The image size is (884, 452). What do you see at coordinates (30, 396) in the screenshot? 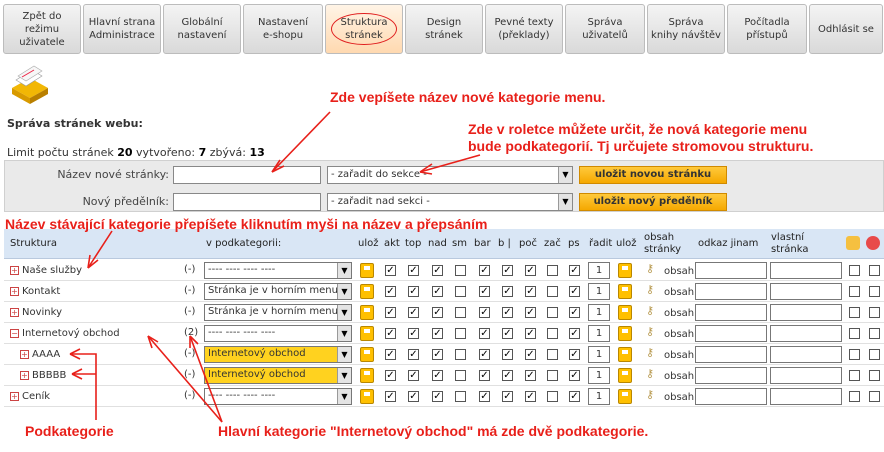
I see `row-name: + Ceník` at bounding box center [30, 396].